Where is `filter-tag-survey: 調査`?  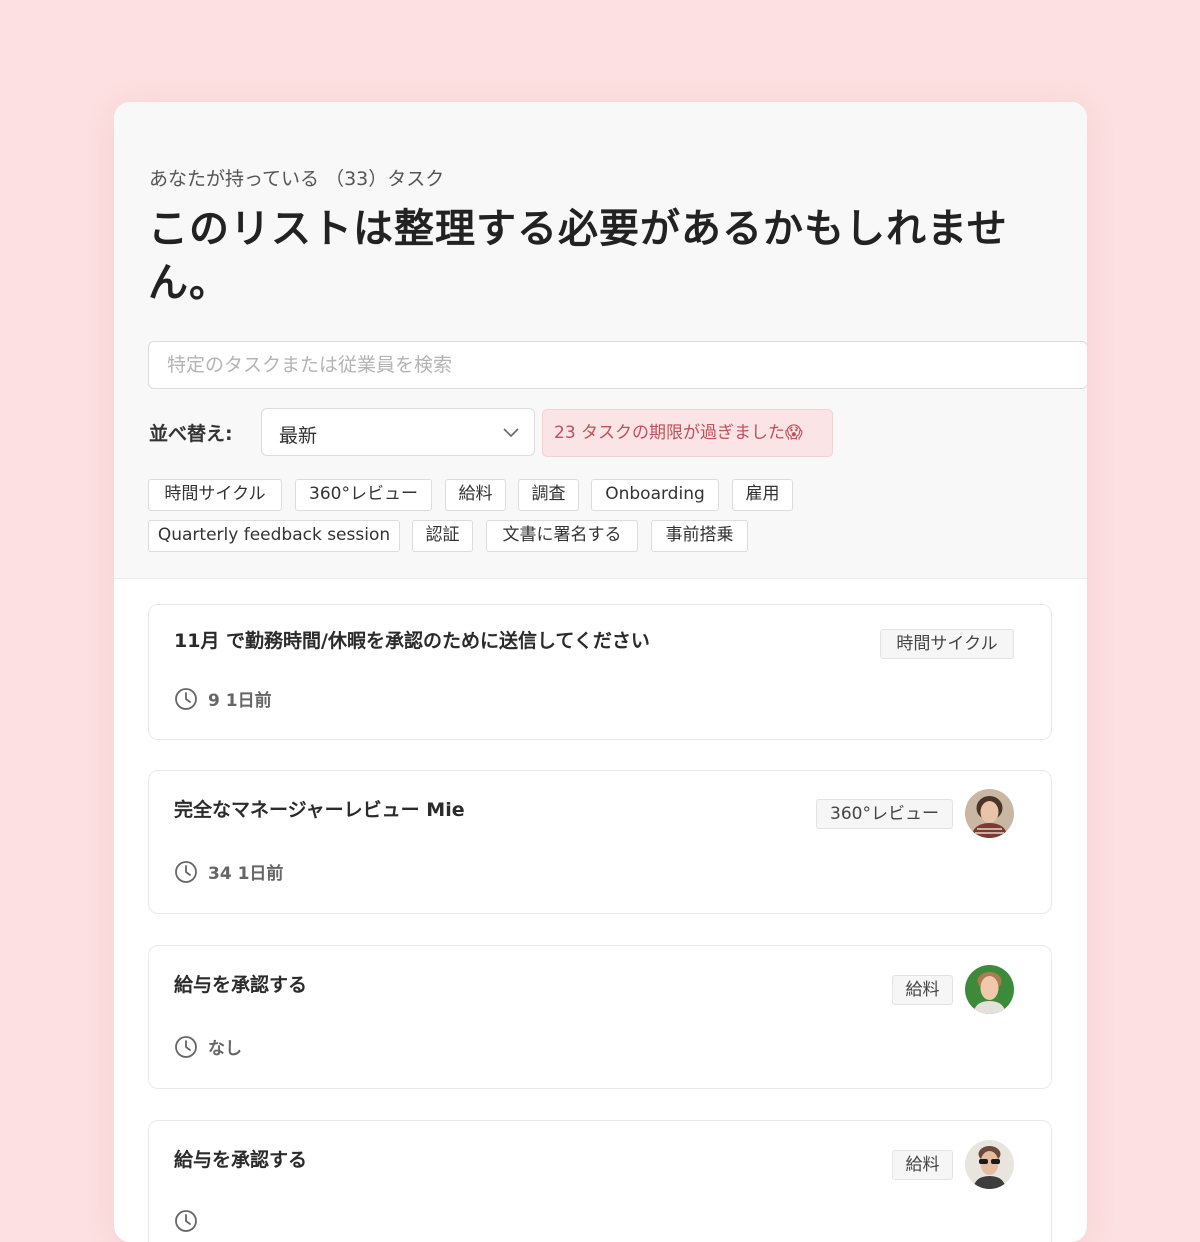
filter-tag-survey: 調査 is located at coordinates (548, 495).